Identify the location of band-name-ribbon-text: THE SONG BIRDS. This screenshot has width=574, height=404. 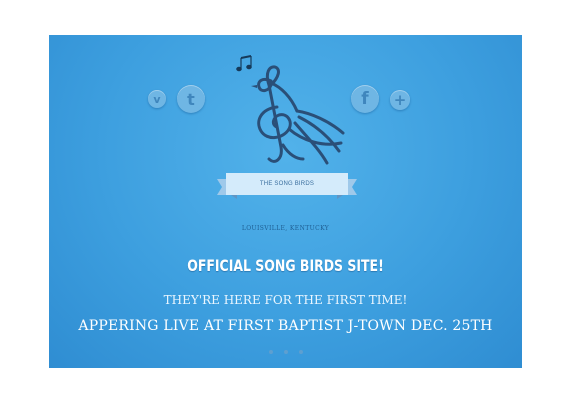
(287, 184).